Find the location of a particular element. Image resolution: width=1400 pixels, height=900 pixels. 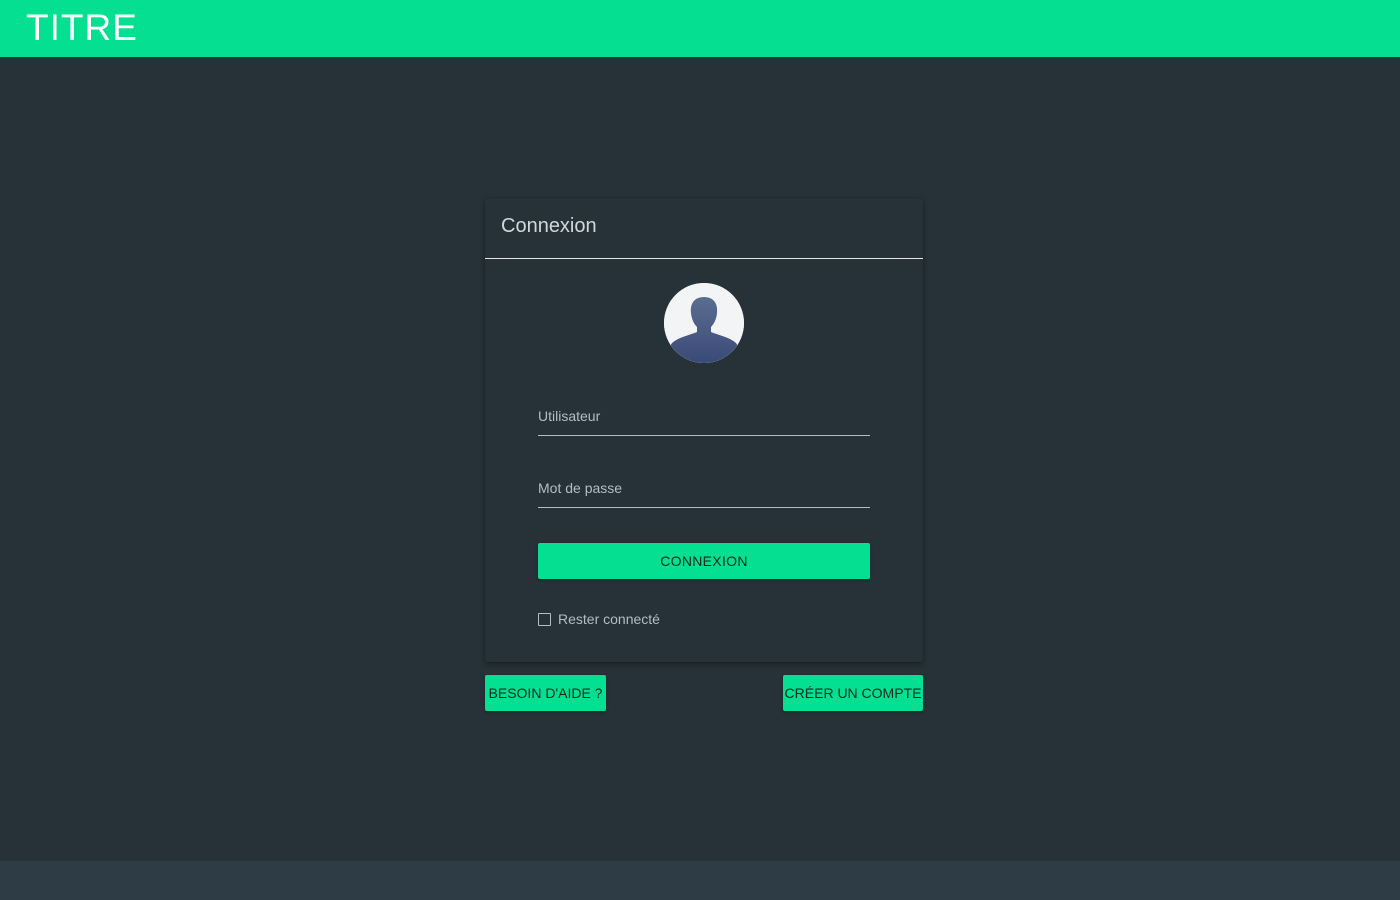

app-title: TITRE is located at coordinates (82, 27).